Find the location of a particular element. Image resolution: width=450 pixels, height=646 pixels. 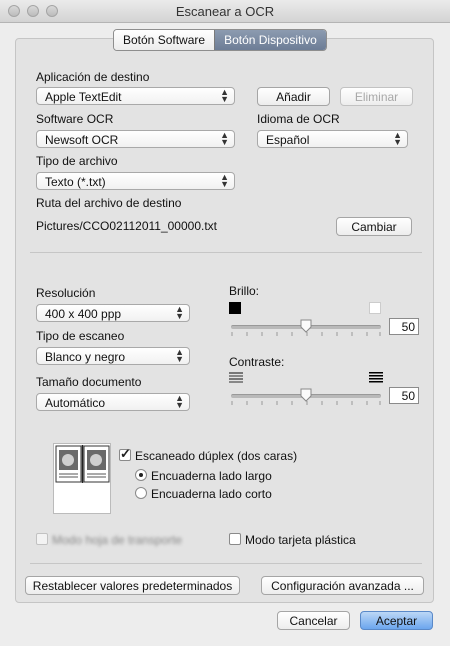

title-bar: Escanear a OCR is located at coordinates (225, 11).